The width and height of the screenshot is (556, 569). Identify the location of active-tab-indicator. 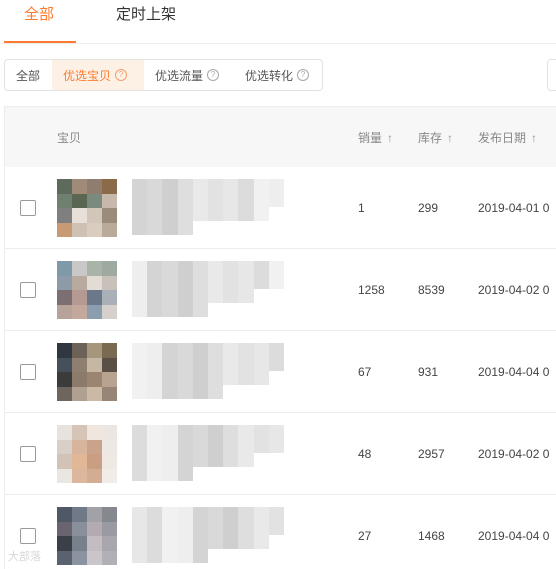
(40, 42).